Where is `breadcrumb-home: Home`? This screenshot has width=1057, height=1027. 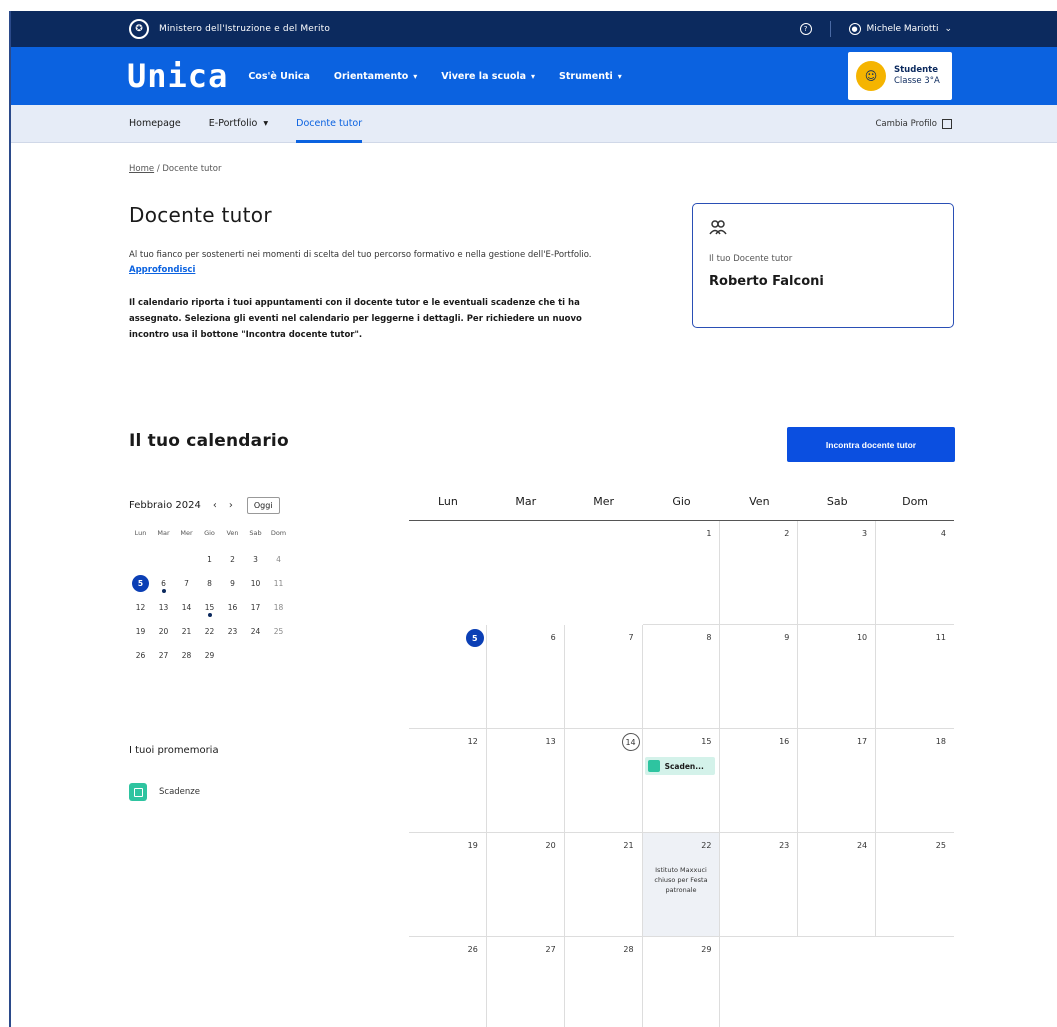
breadcrumb-home: Home is located at coordinates (141, 169).